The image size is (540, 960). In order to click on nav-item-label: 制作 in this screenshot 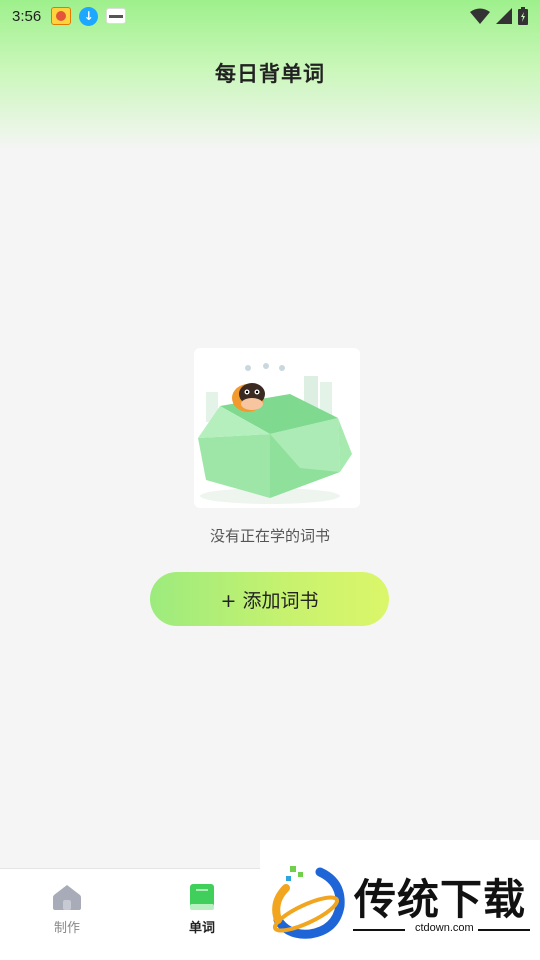, I will do `click(66, 928)`.